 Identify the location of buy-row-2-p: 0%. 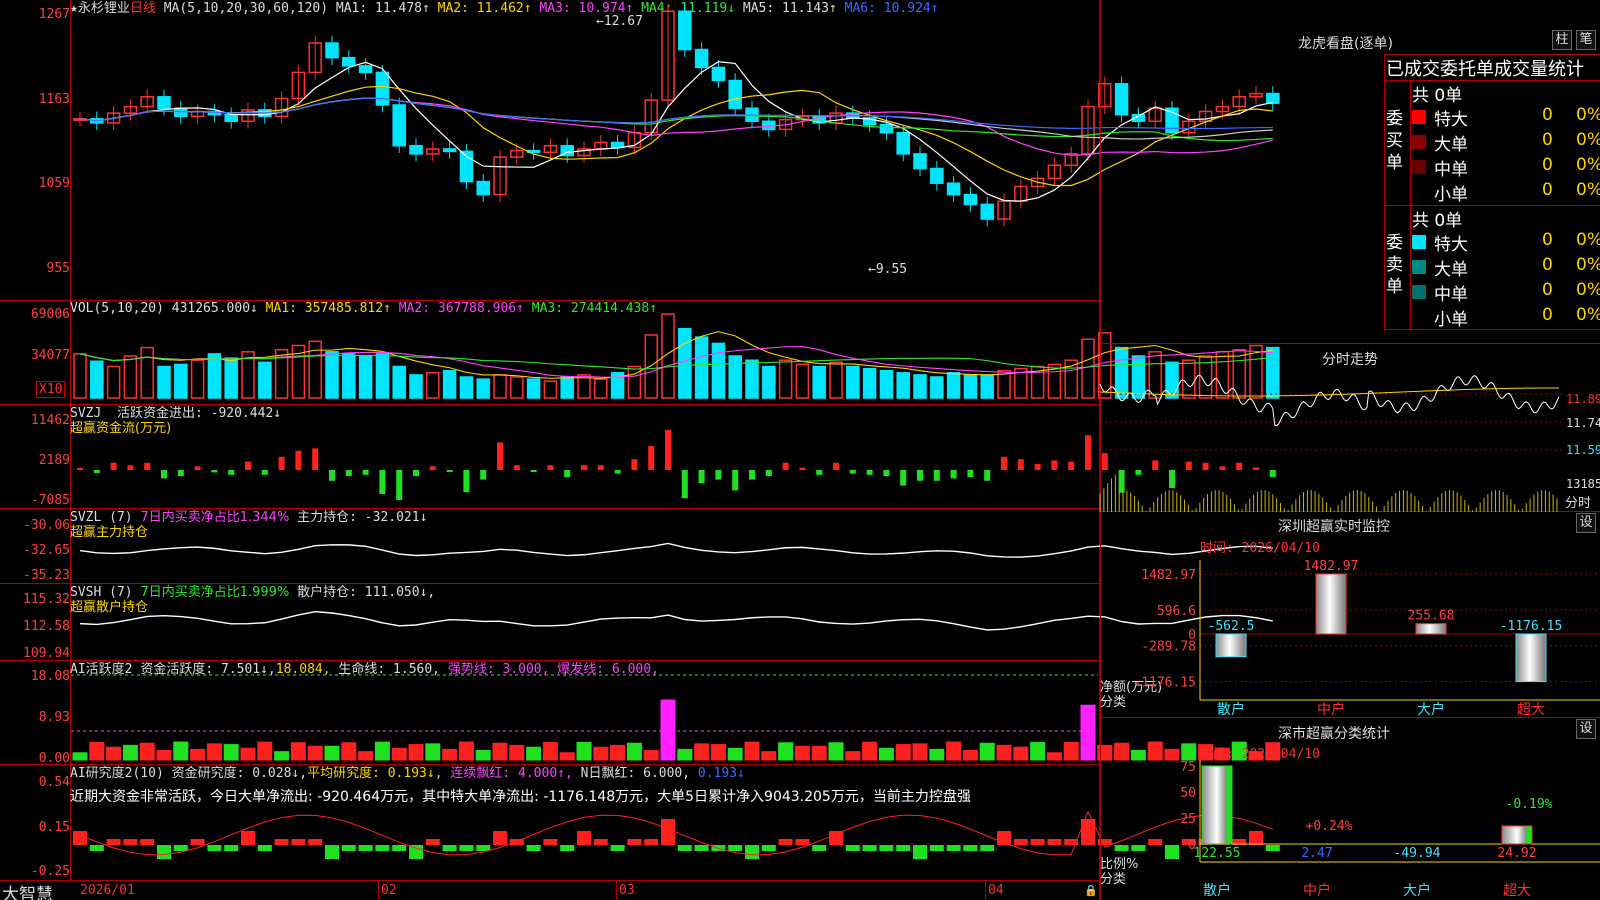
(1588, 165).